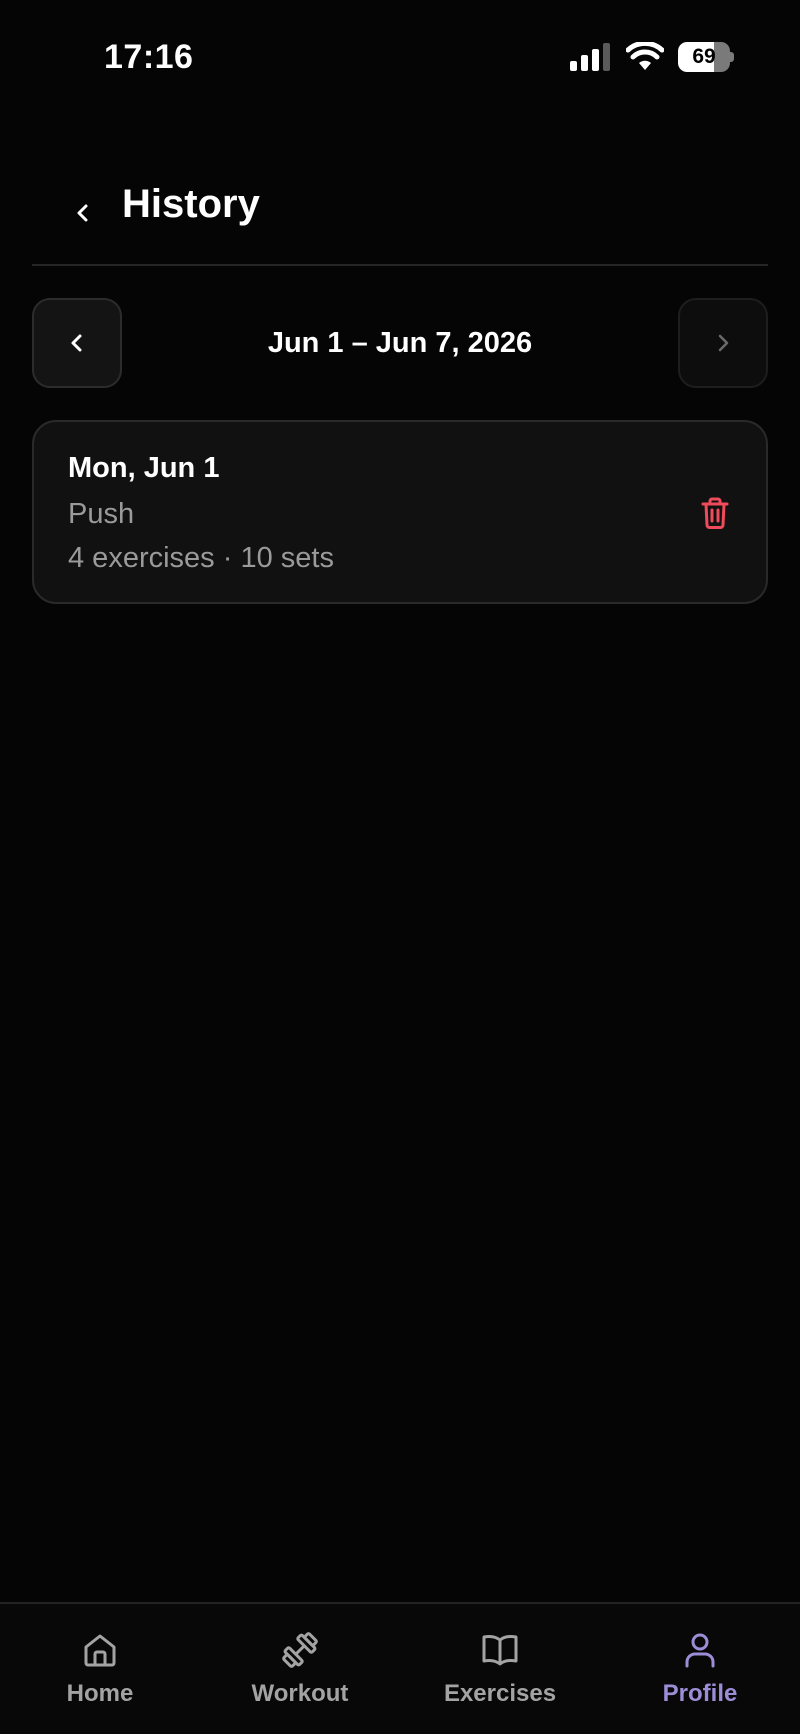 The width and height of the screenshot is (800, 1734). Describe the element at coordinates (100, 1669) in the screenshot. I see `tab-home: Home` at that location.